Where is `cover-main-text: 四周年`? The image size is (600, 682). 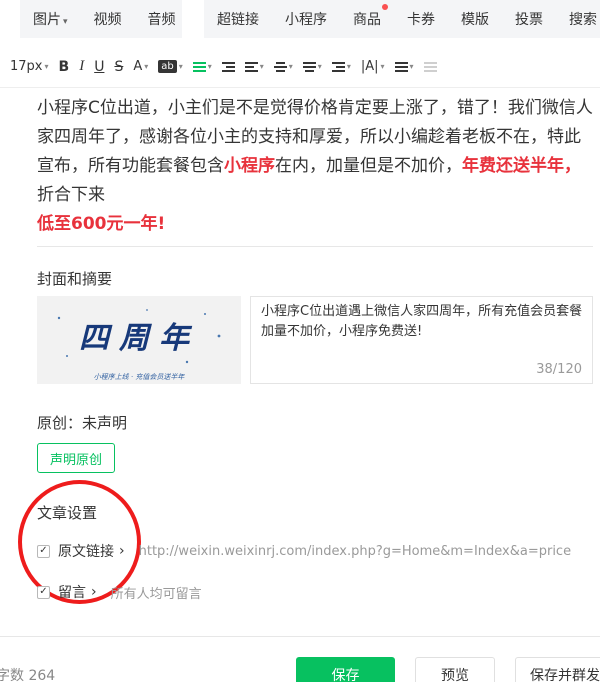
cover-main-text: 四周年 is located at coordinates (139, 338).